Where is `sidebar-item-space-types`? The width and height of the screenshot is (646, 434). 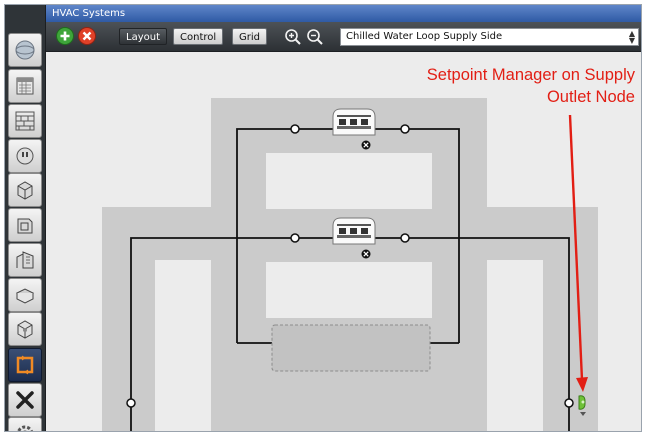
sidebar-item-space-types is located at coordinates (25, 190).